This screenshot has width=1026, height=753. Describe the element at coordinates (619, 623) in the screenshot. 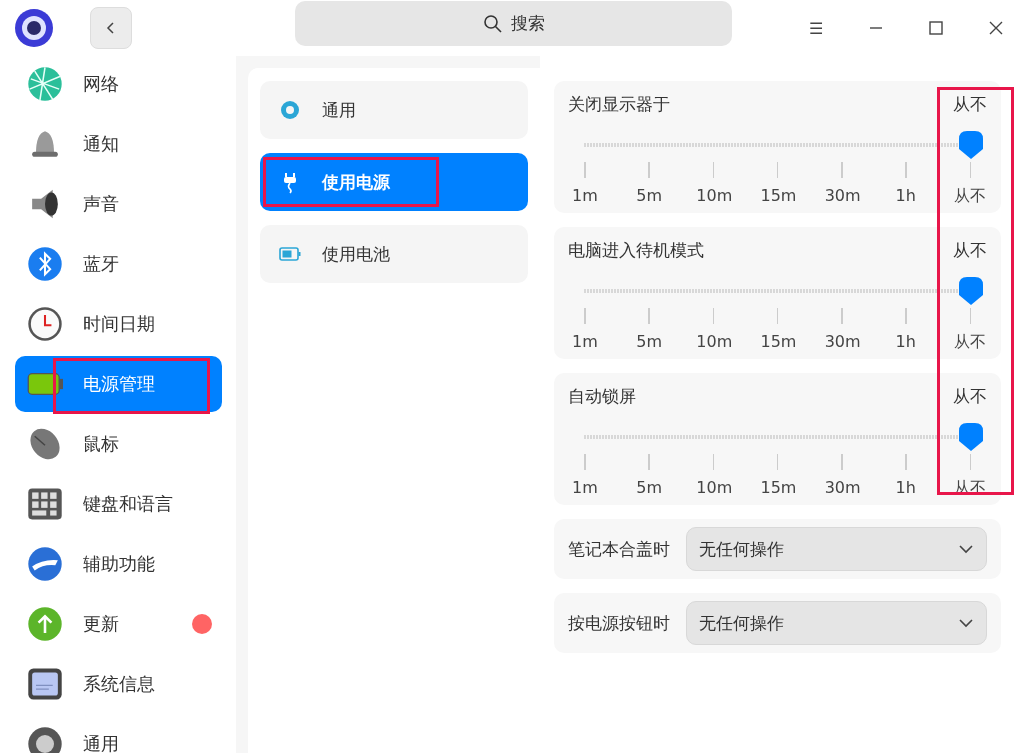

I see `setting-label: 按电源按钮时` at that location.